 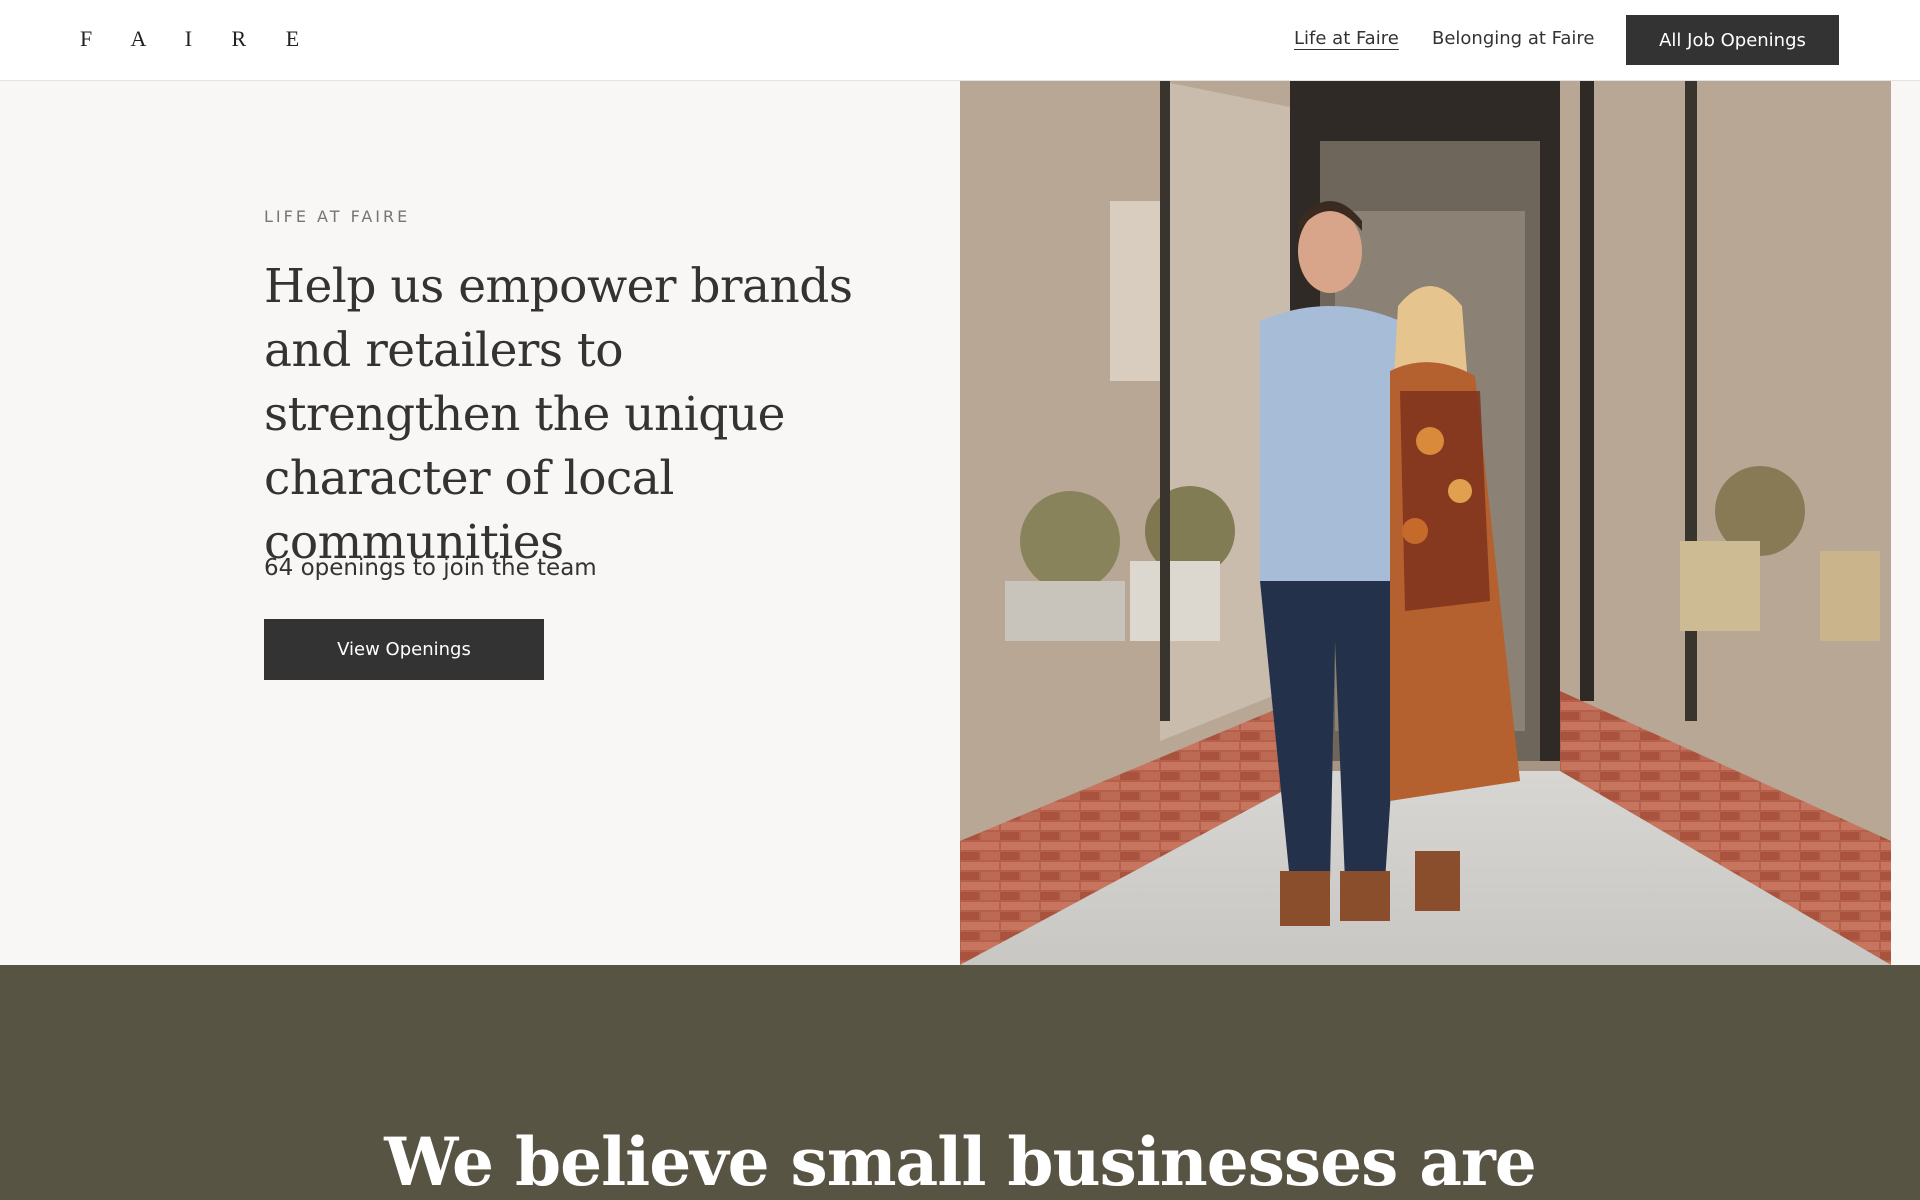 I want to click on all-job-openings-button: All Job Openings, so click(x=1732, y=40).